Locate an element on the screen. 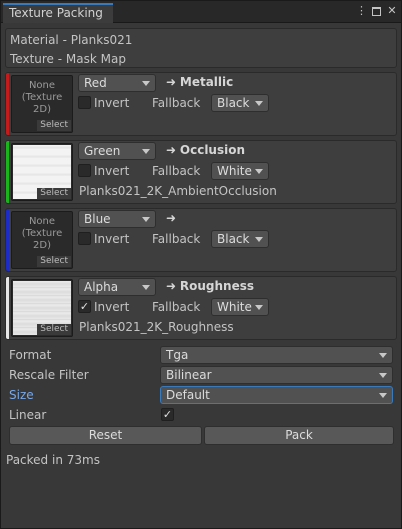 The height and width of the screenshot is (529, 402). source-channel-dropdown: Alpha is located at coordinates (117, 287).